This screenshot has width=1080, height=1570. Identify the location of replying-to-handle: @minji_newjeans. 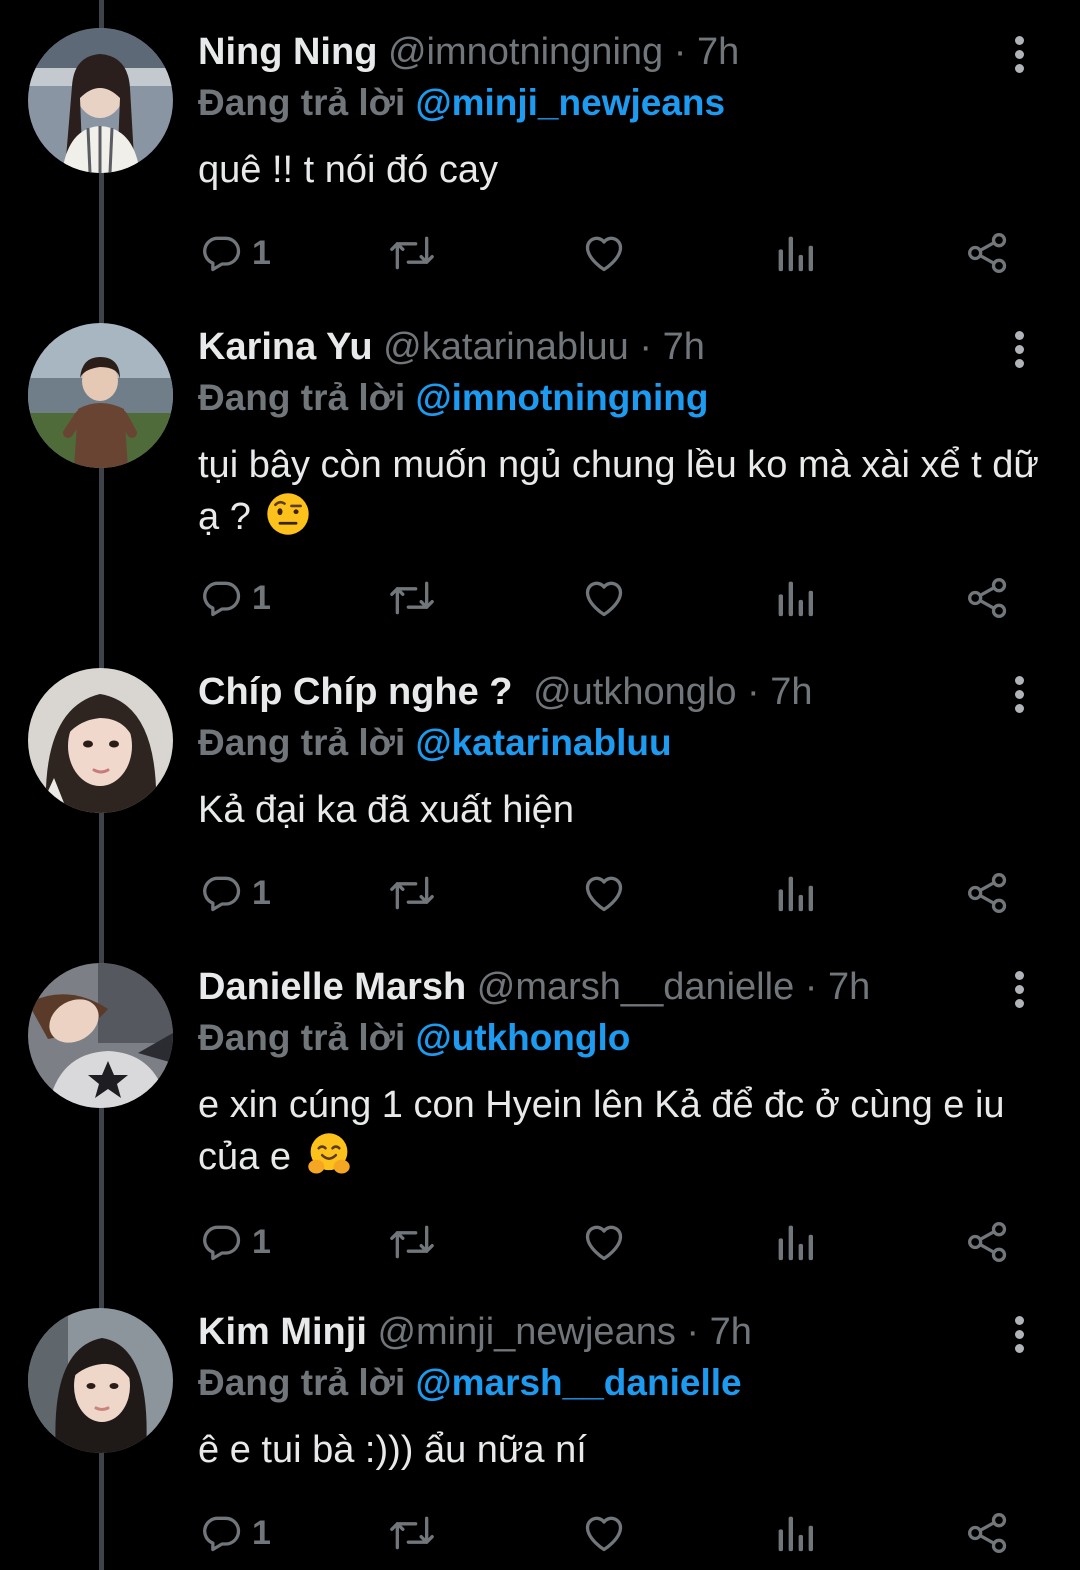
(571, 102).